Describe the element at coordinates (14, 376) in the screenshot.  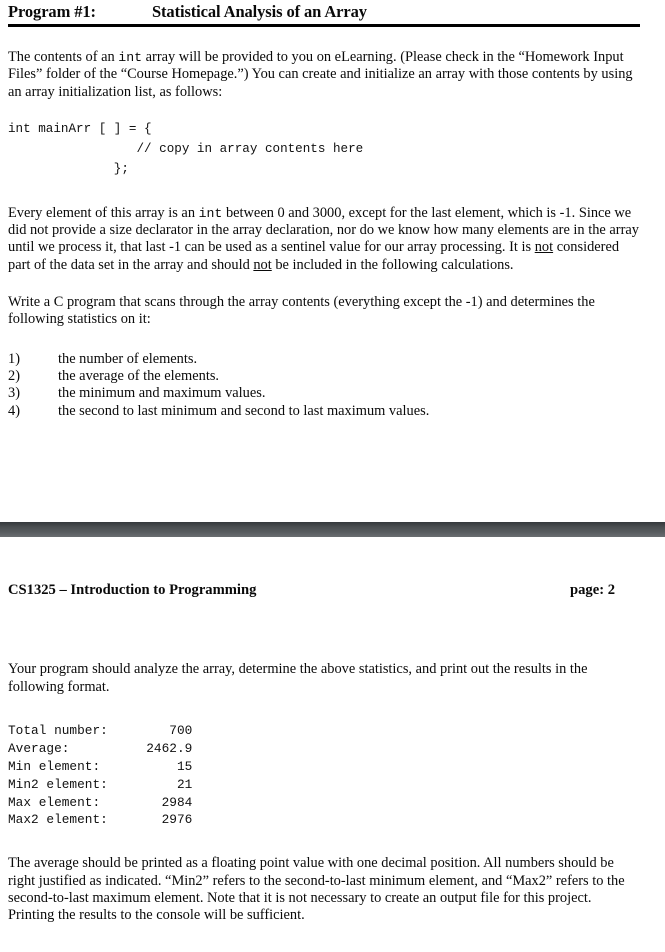
I see `list-item-number: 2)` at that location.